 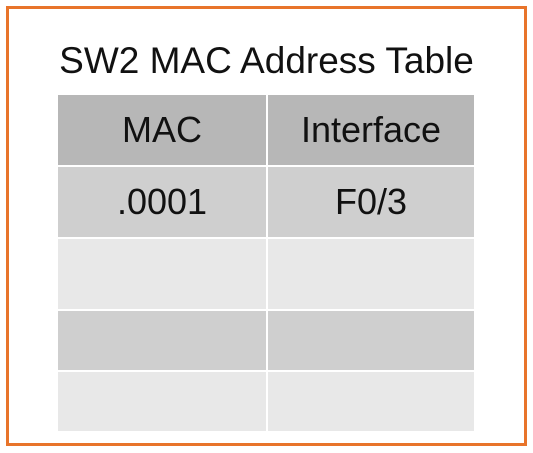 I want to click on interface-cell: F0/3, so click(x=370, y=202).